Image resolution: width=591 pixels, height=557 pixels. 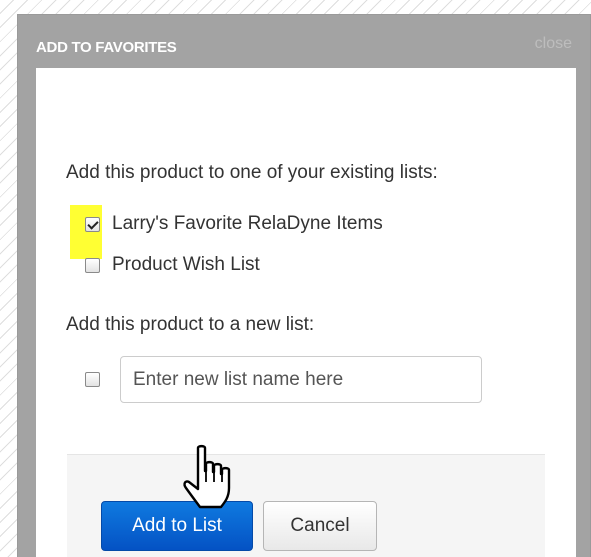 What do you see at coordinates (553, 44) in the screenshot?
I see `close-link: close` at bounding box center [553, 44].